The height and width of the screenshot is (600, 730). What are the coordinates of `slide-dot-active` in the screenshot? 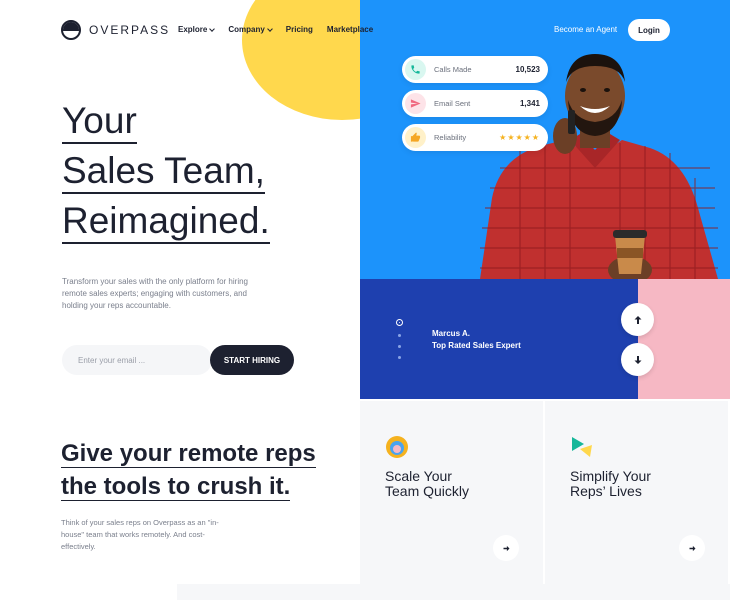 It's located at (399, 322).